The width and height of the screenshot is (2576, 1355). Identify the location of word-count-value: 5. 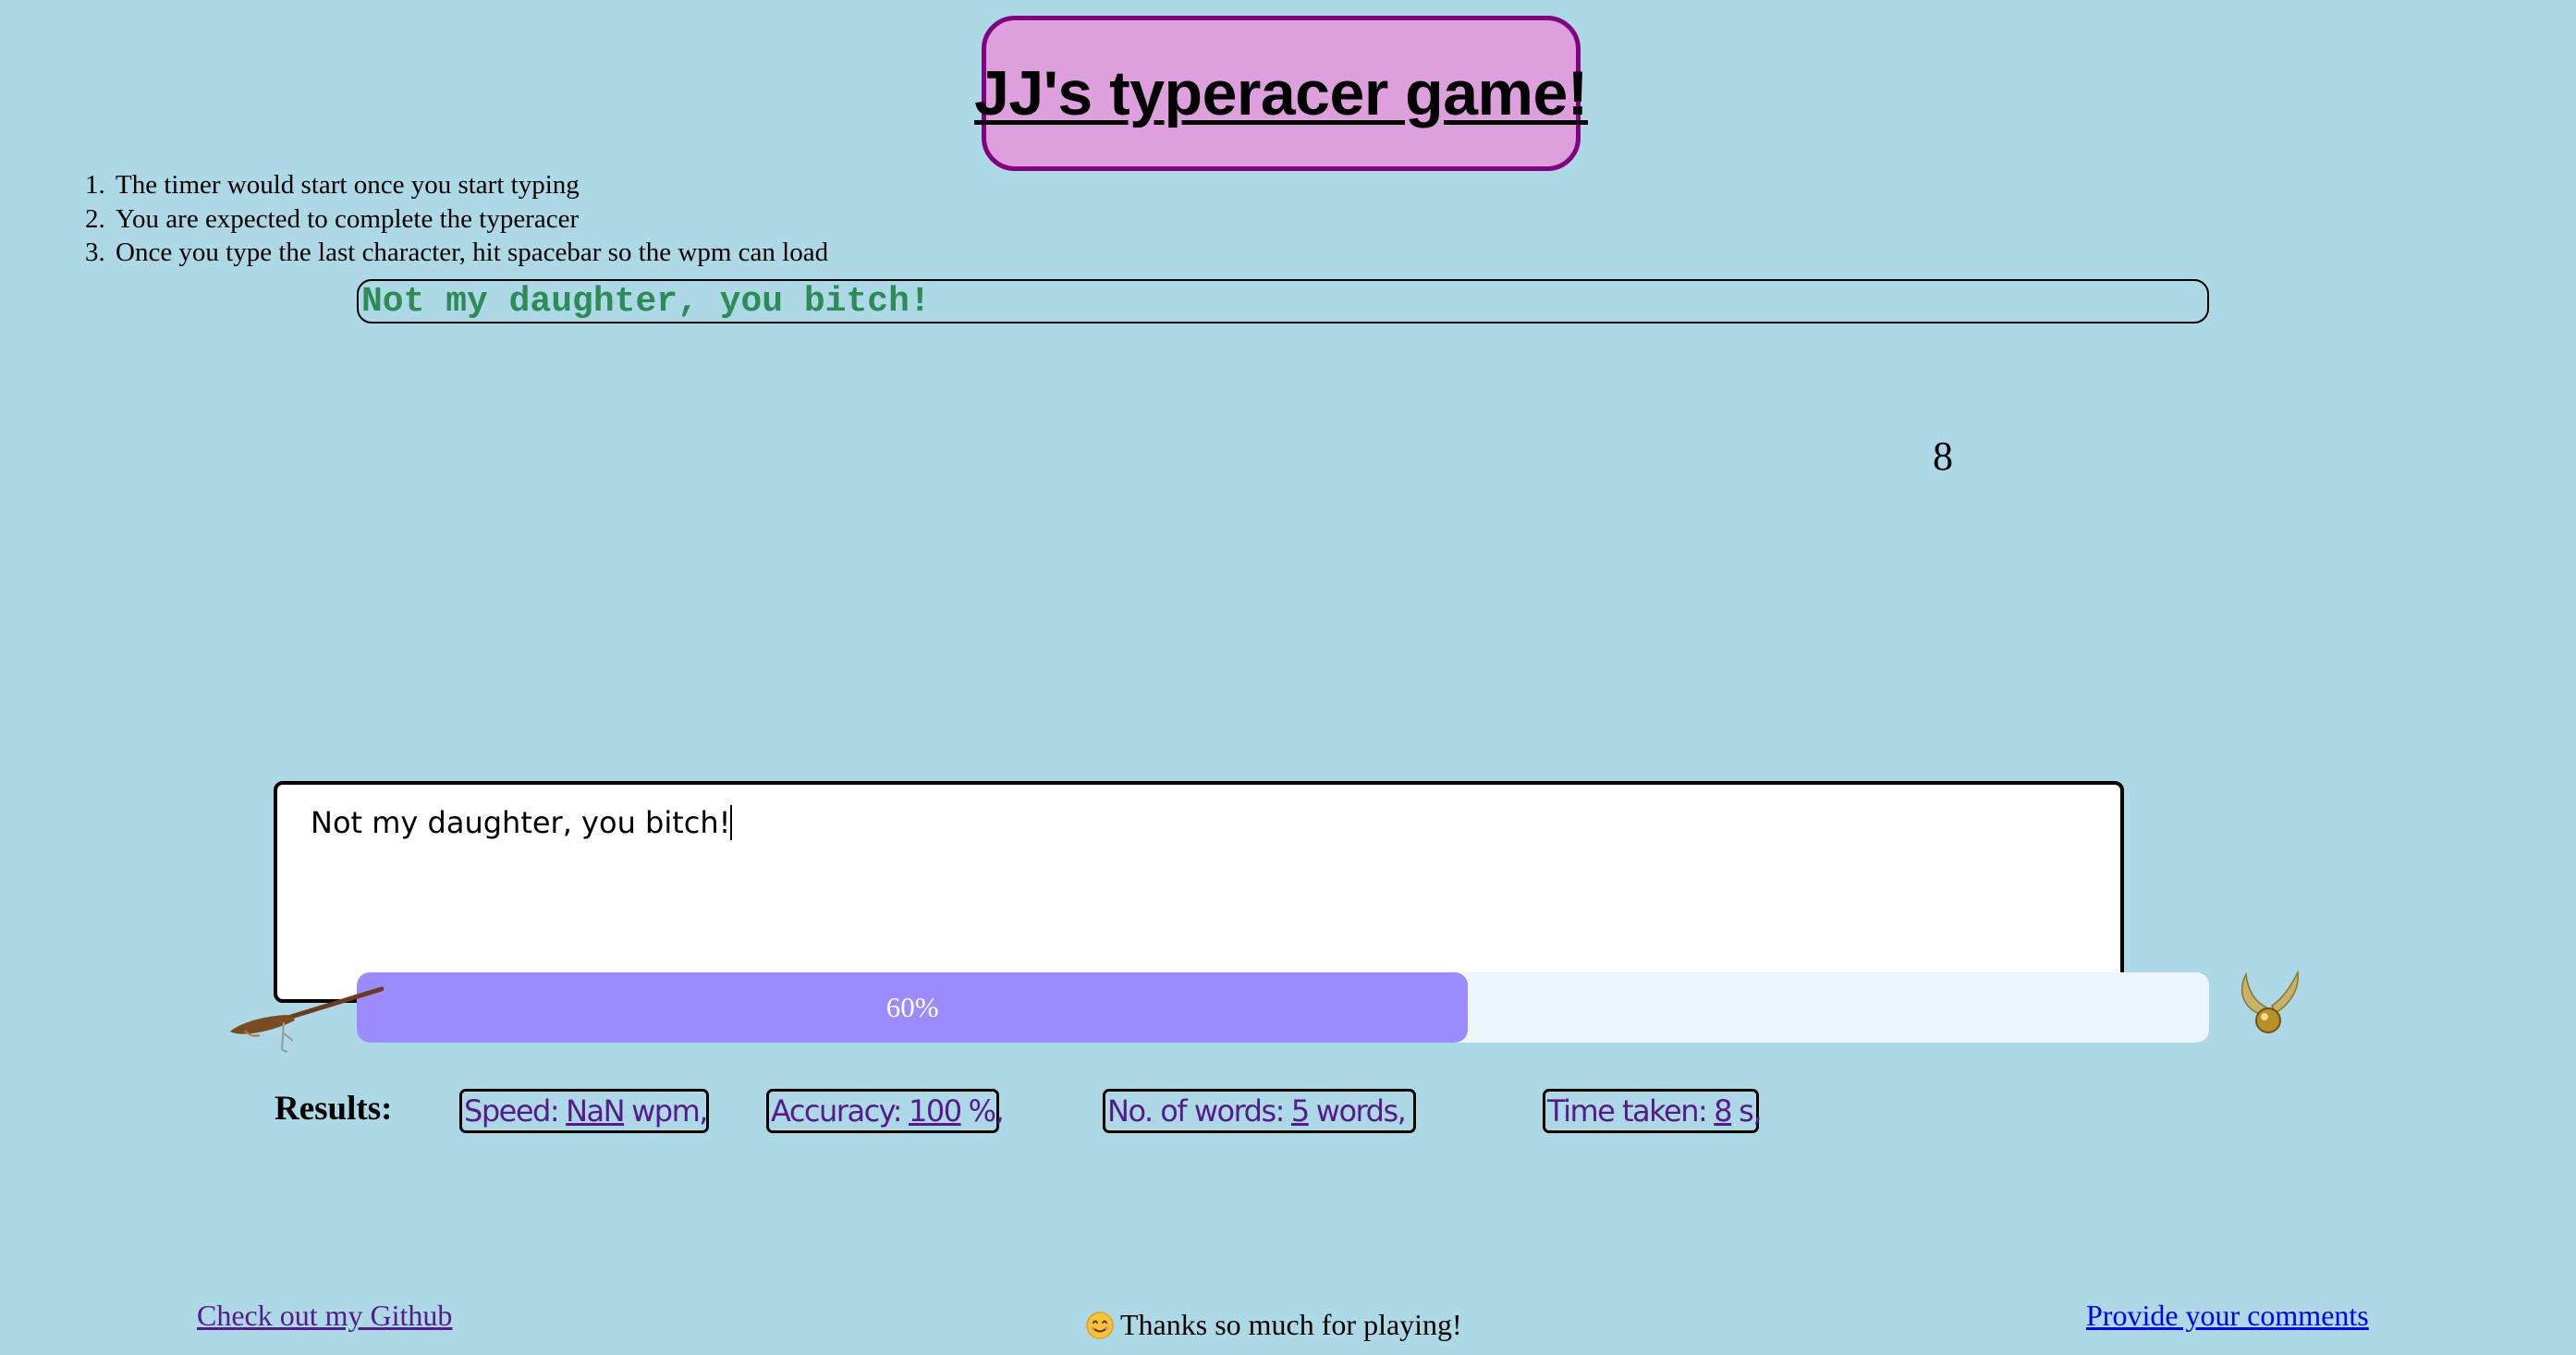
(1300, 1111).